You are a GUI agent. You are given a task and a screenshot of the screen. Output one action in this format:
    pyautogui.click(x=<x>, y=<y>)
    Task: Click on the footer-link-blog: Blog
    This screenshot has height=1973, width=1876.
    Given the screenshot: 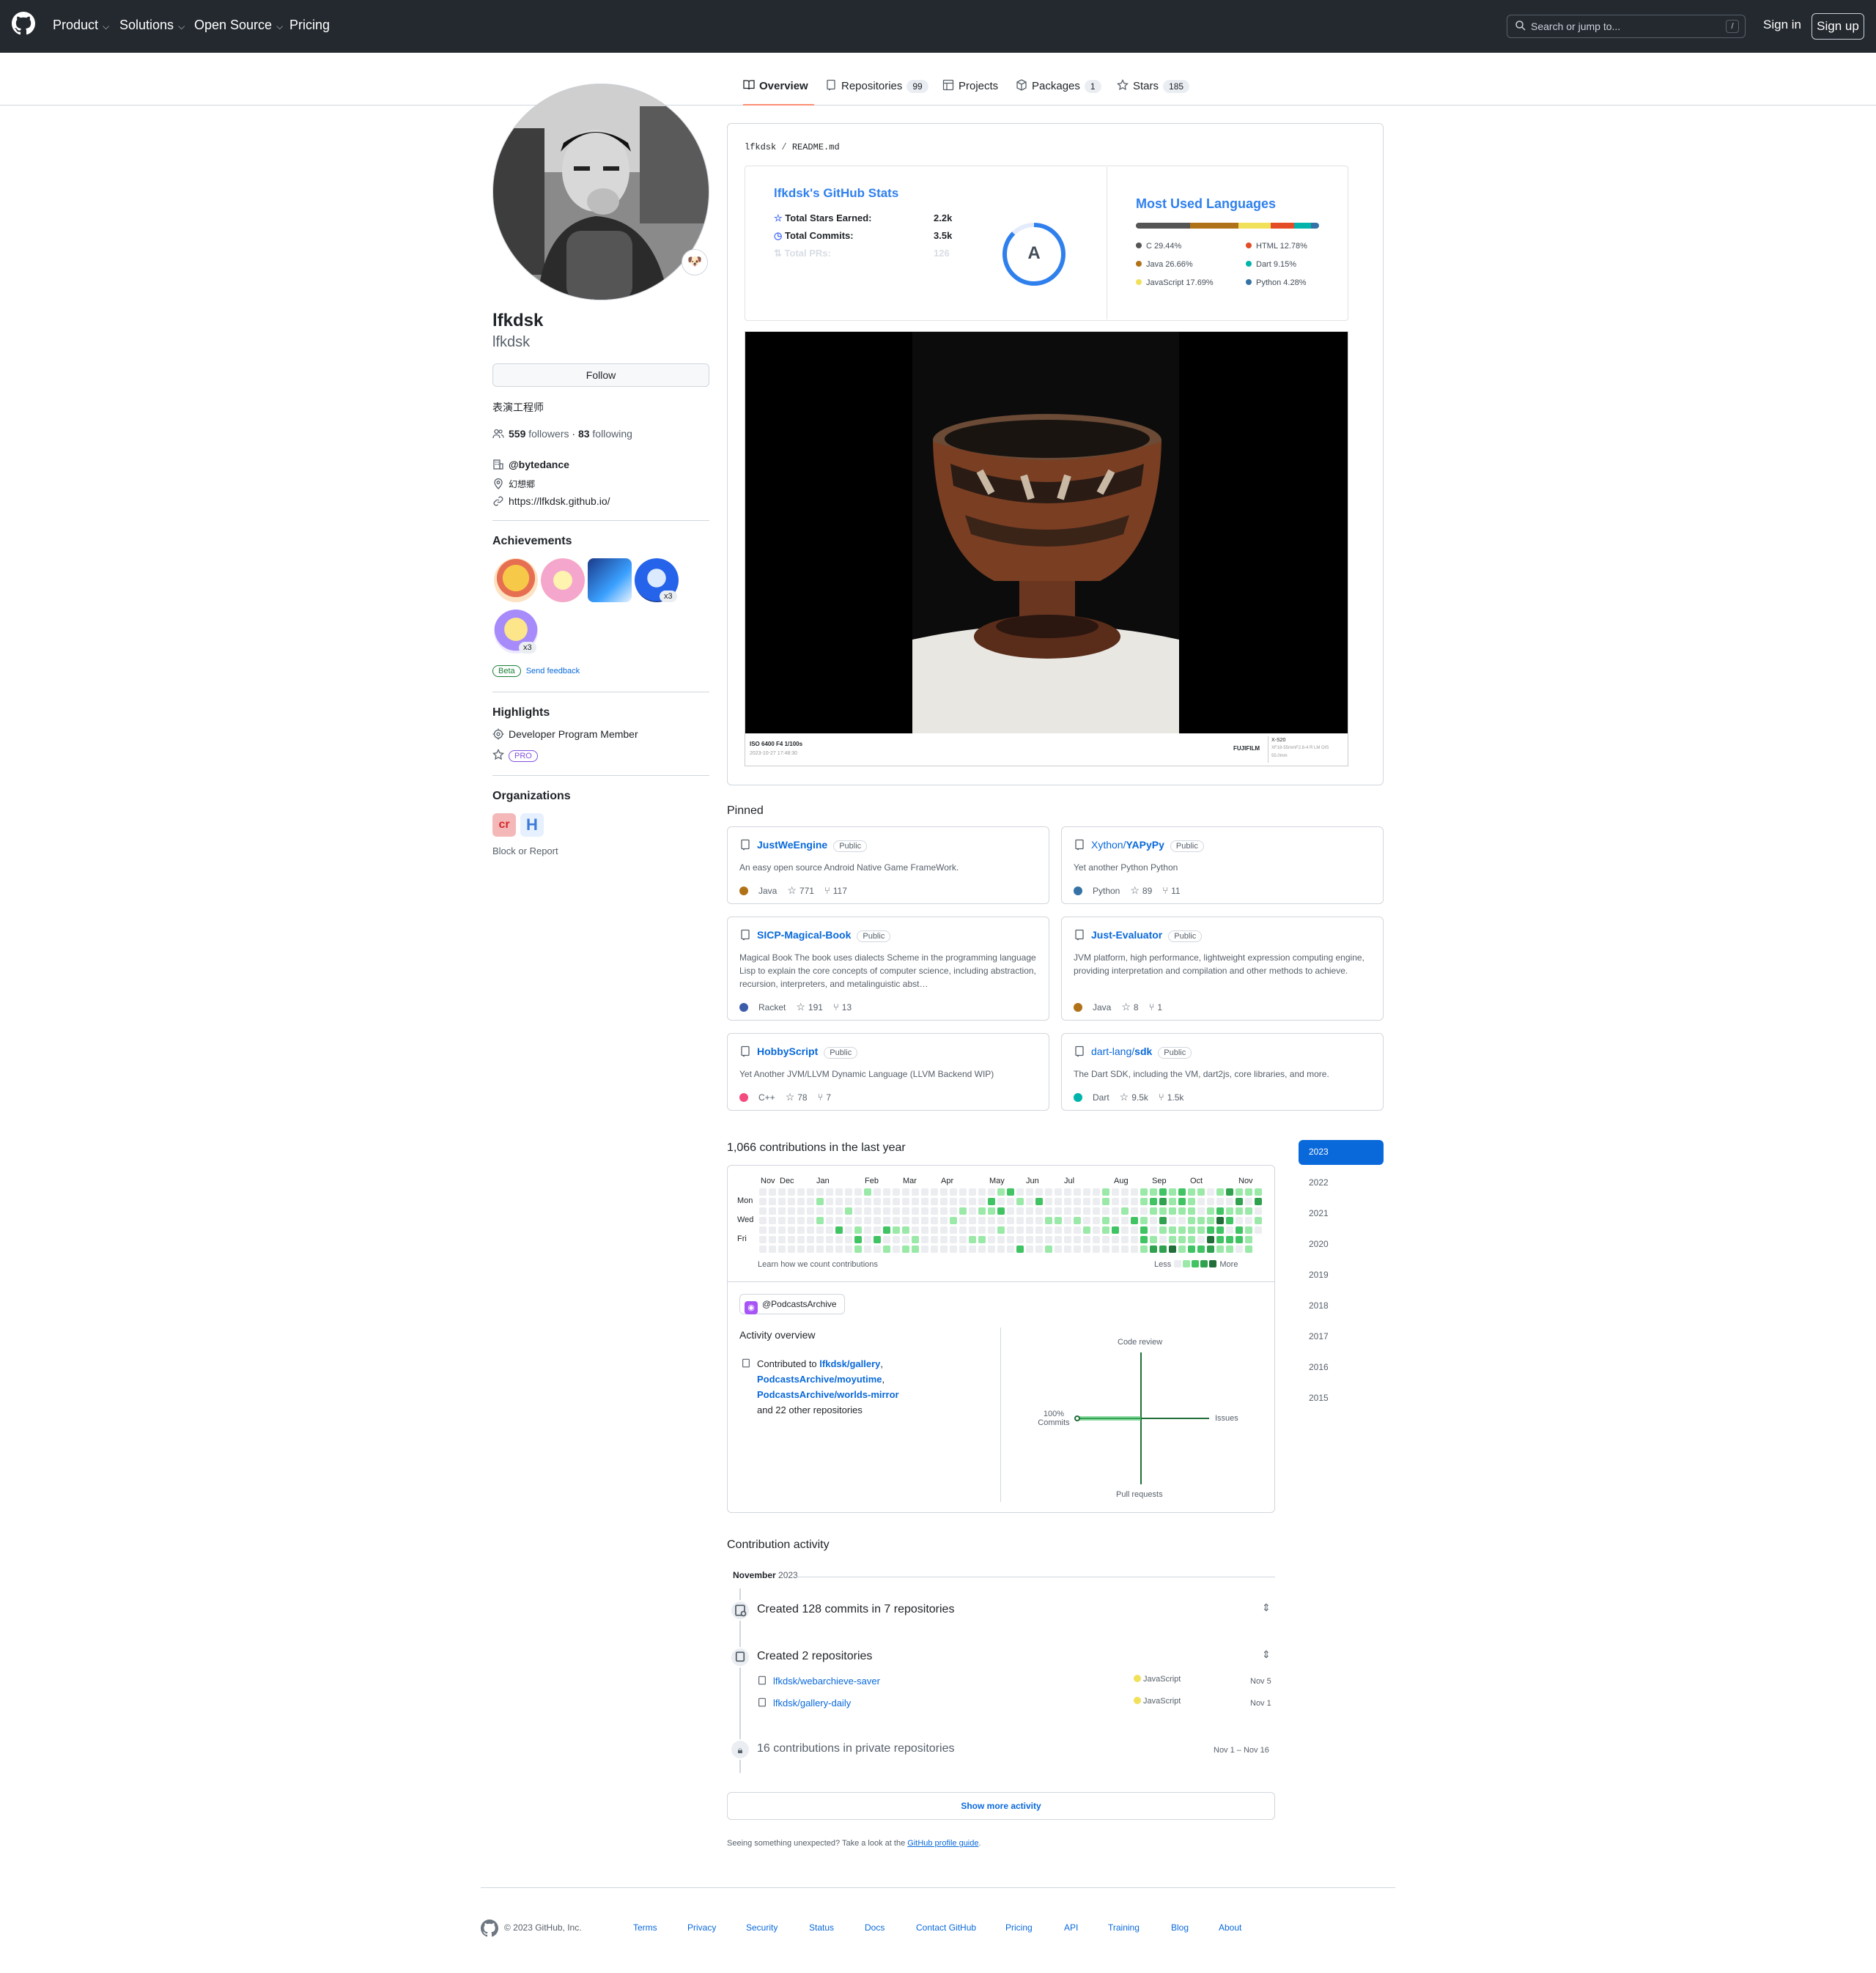 What is the action you would take?
    pyautogui.click(x=1180, y=1928)
    